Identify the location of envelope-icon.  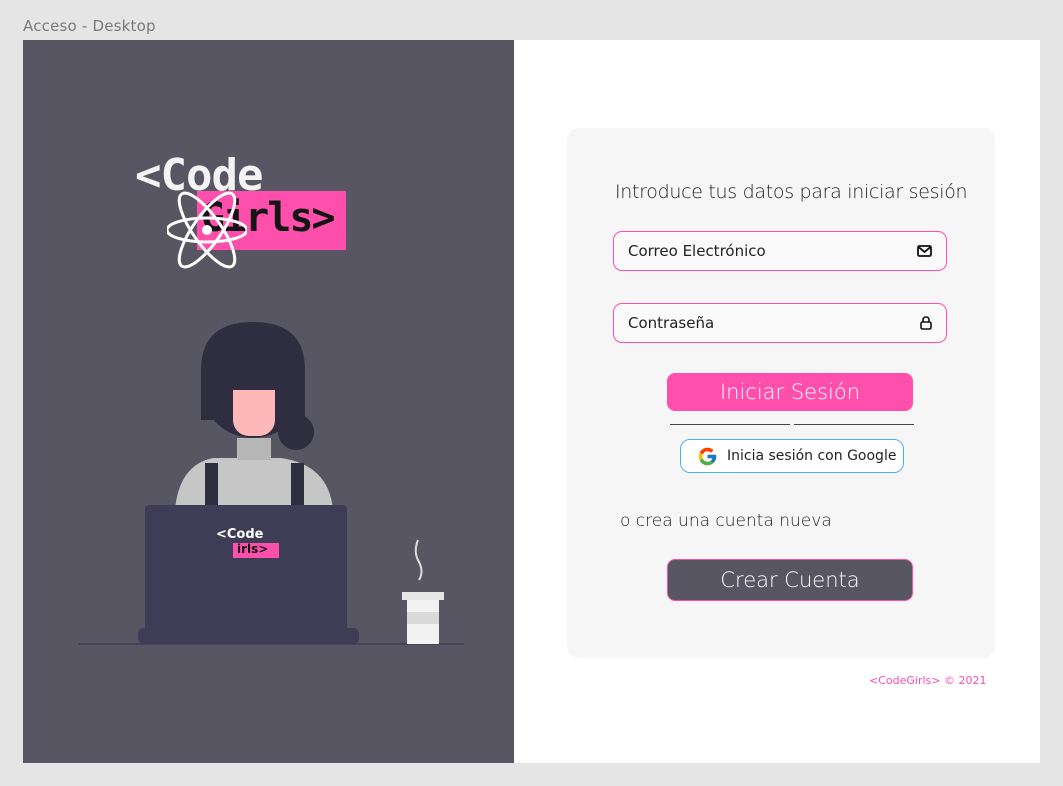
(924, 253).